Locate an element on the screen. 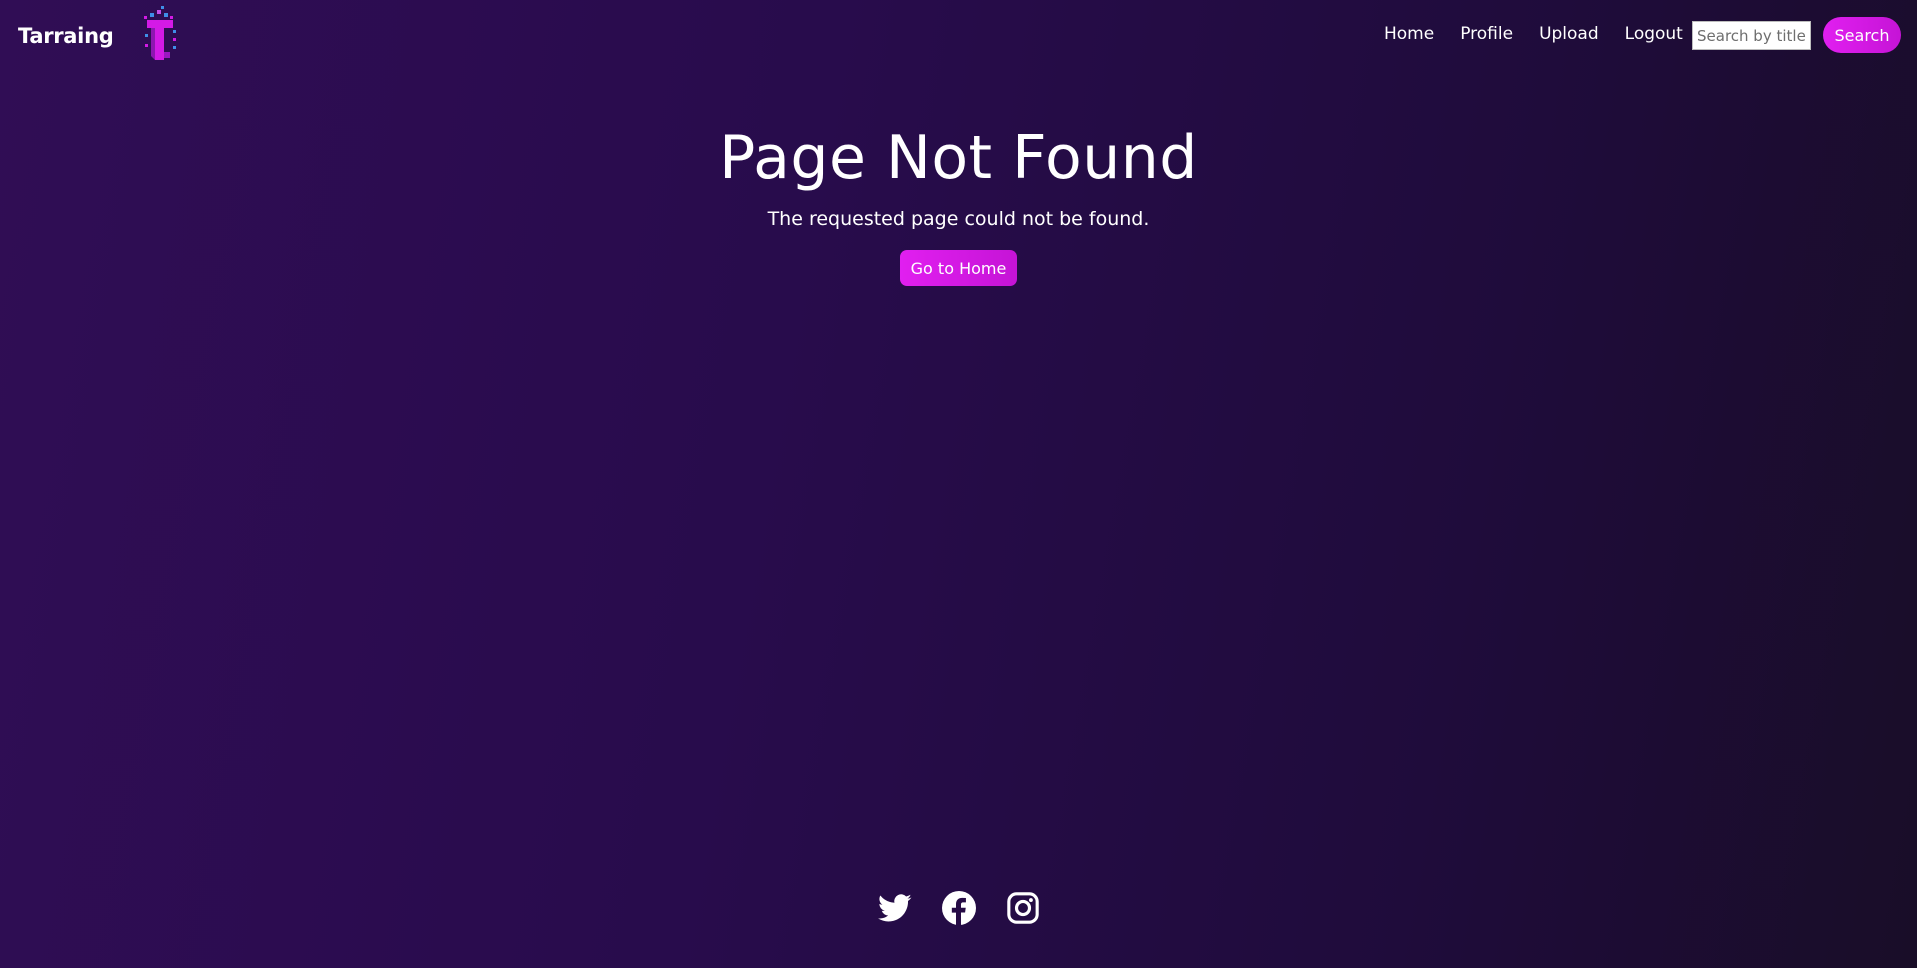 The width and height of the screenshot is (1917, 968). nav-logout-link: Logout is located at coordinates (1654, 34).